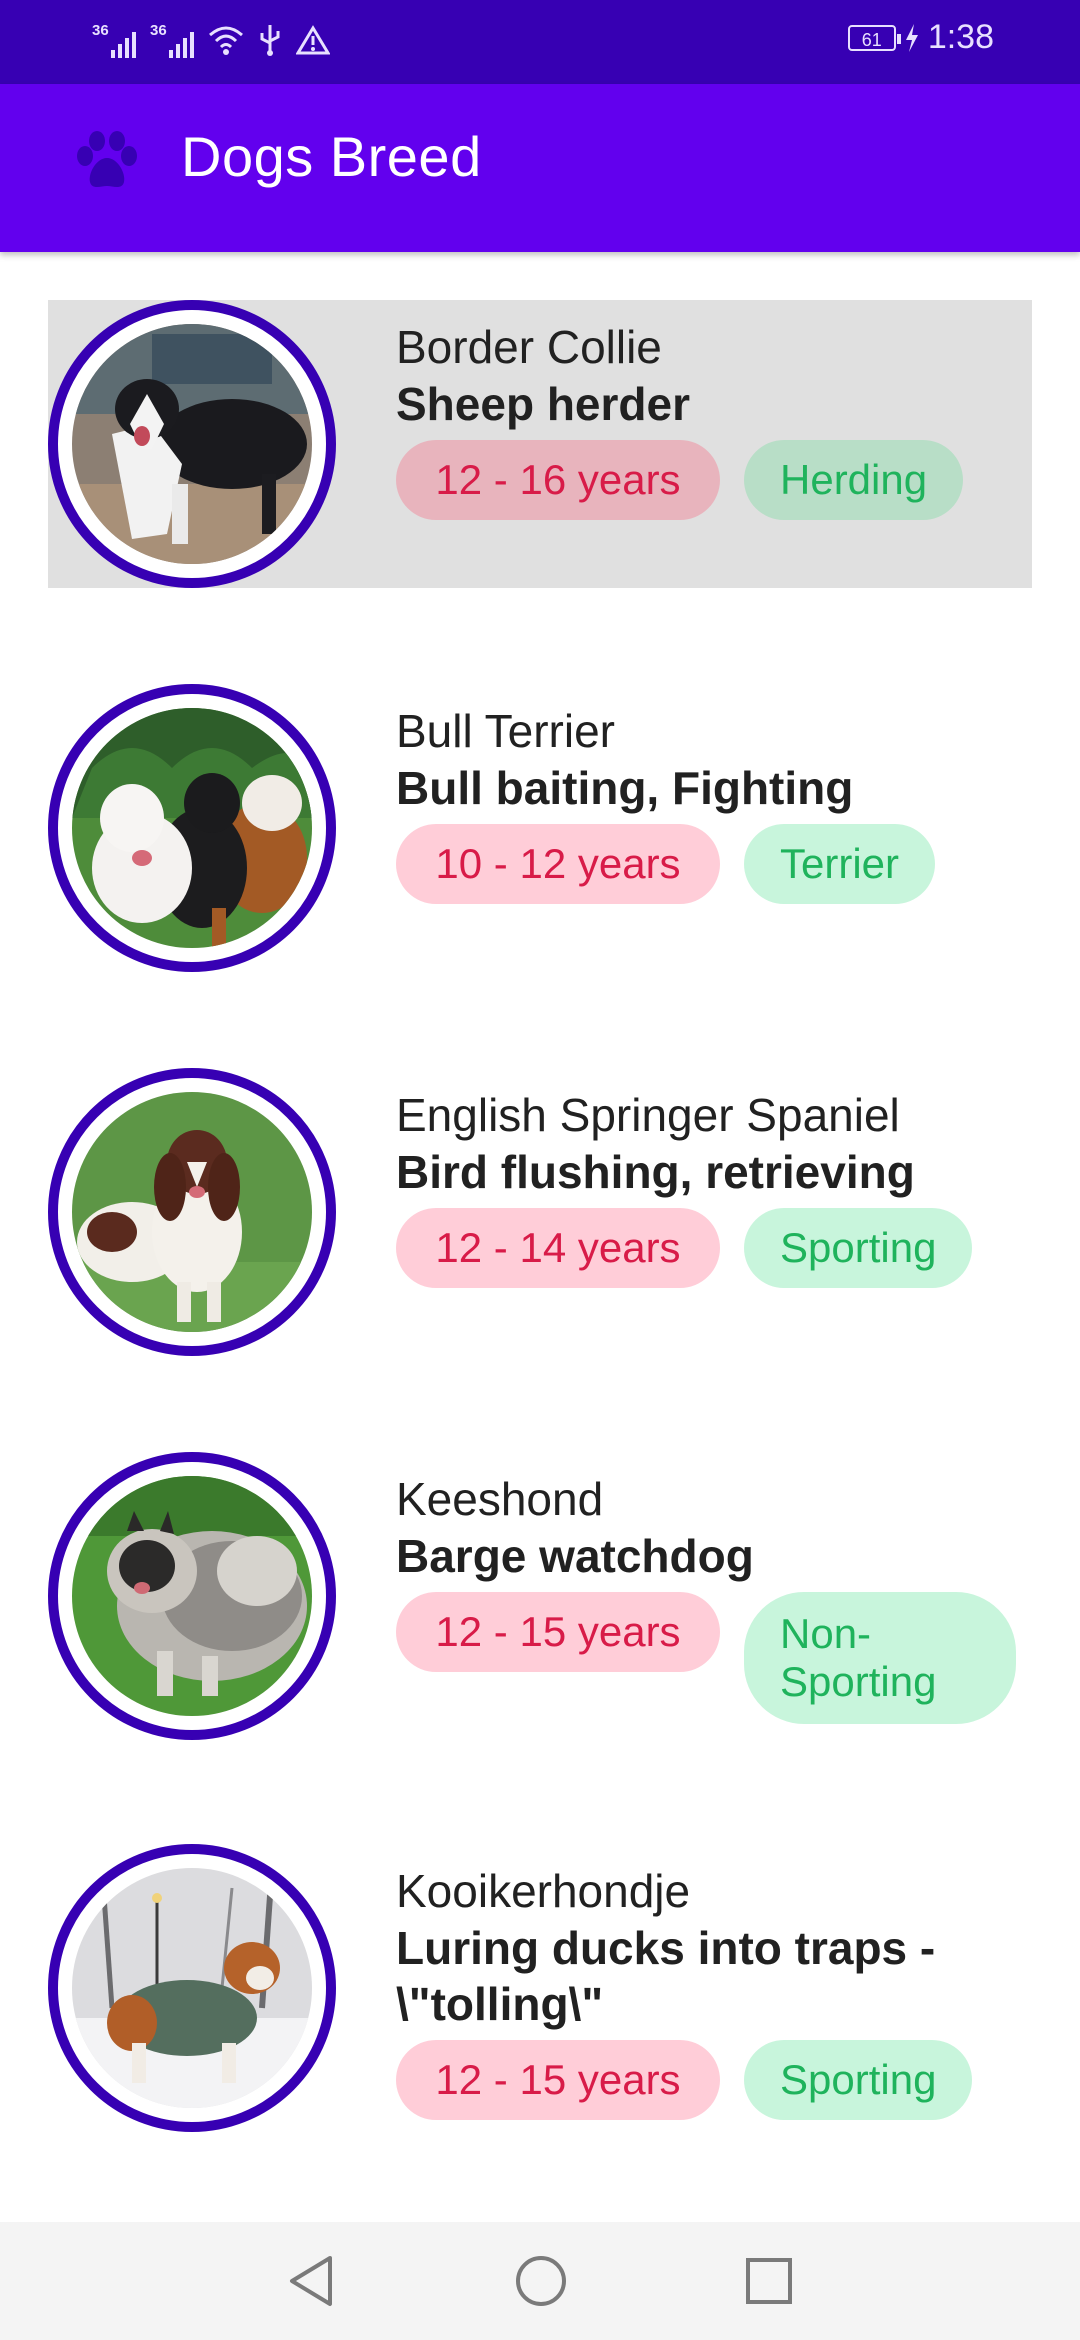 This screenshot has width=1080, height=2340. What do you see at coordinates (331, 156) in the screenshot?
I see `app-title: Dogs Breed` at bounding box center [331, 156].